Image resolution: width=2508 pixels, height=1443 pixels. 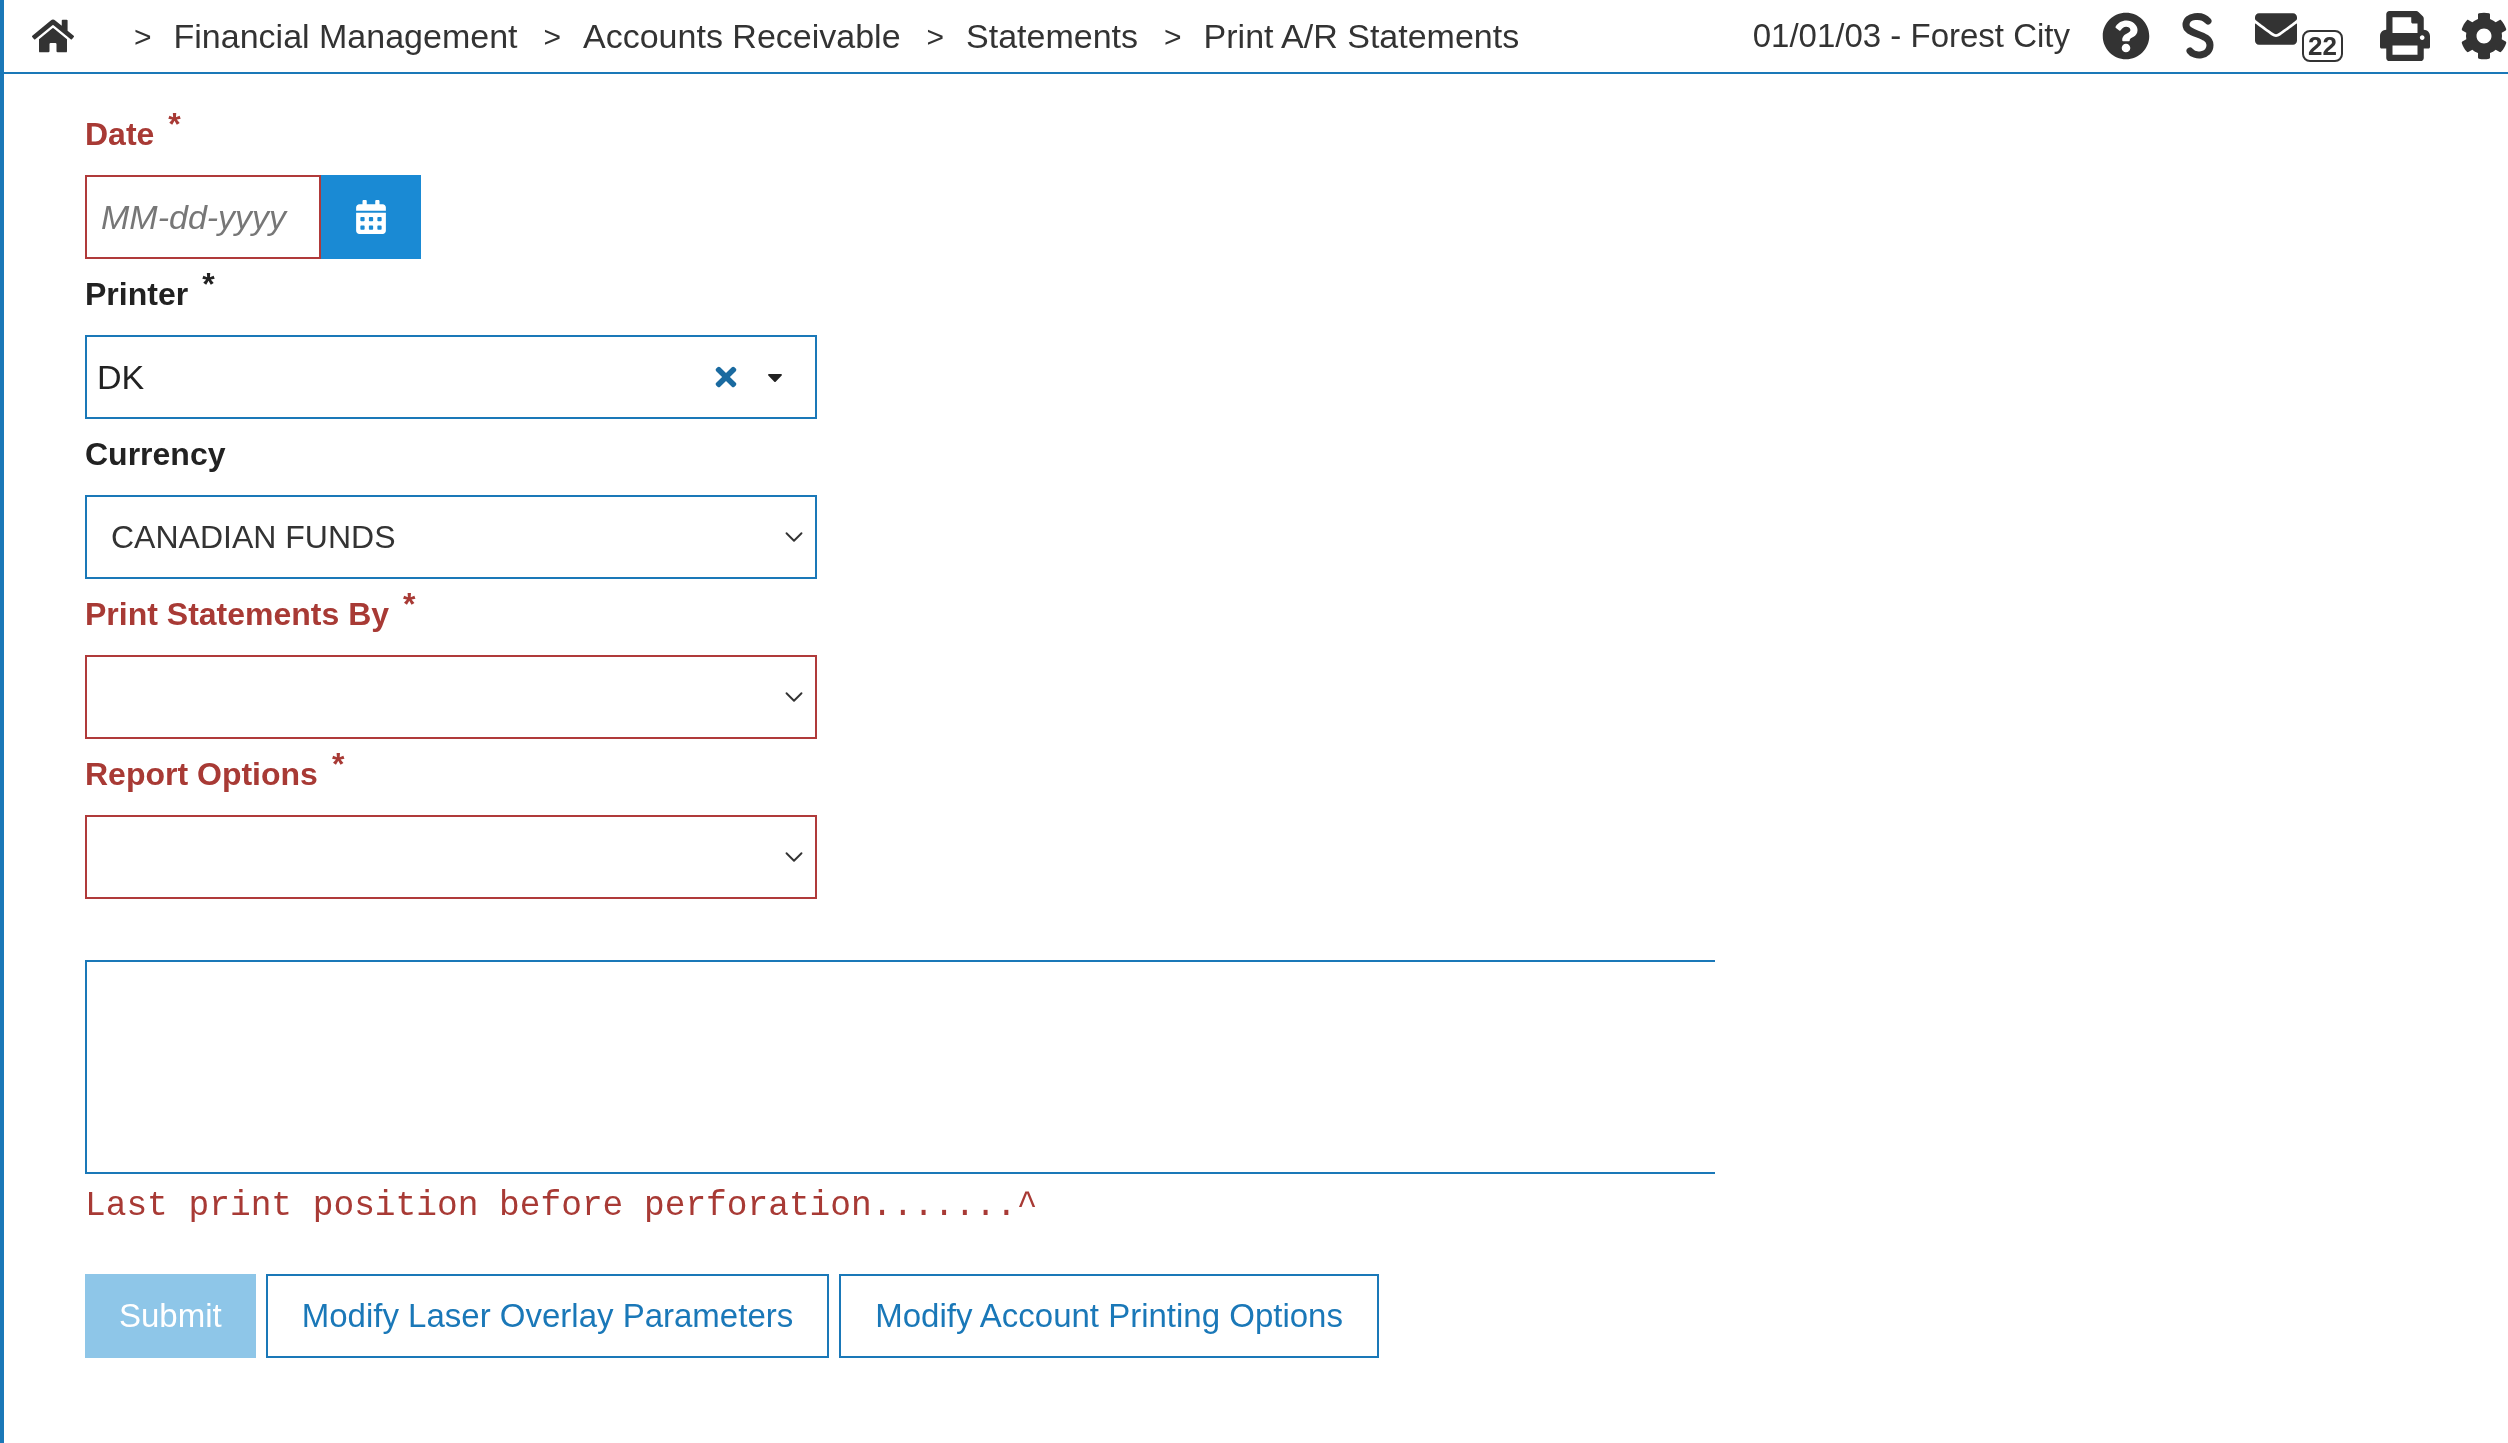 I want to click on mail-button: 22, so click(x=2297, y=36).